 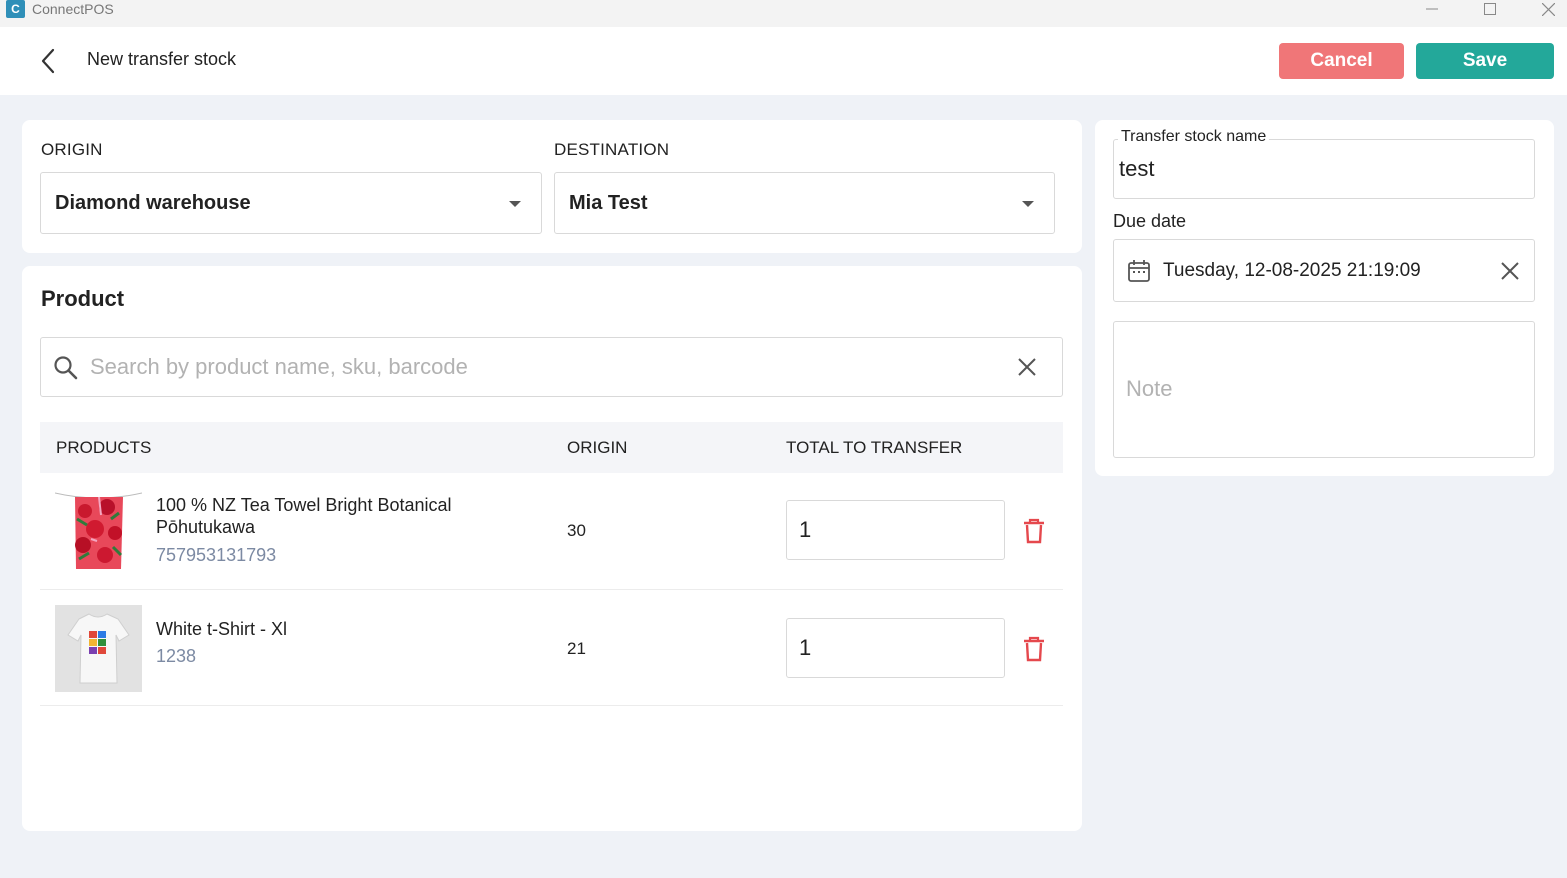 I want to click on product-search-box, so click(x=551, y=367).